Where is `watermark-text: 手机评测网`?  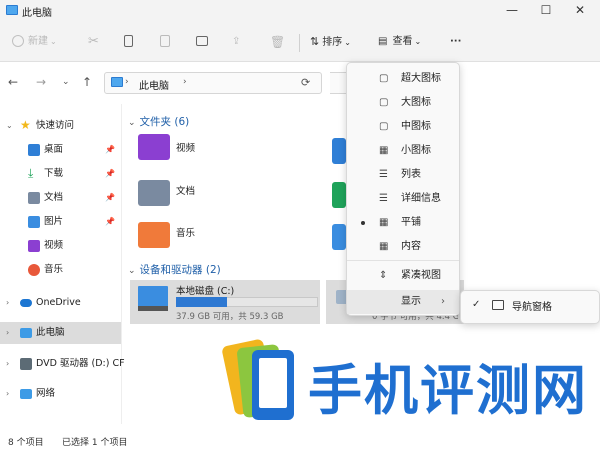 watermark-text: 手机评测网 is located at coordinates (448, 390).